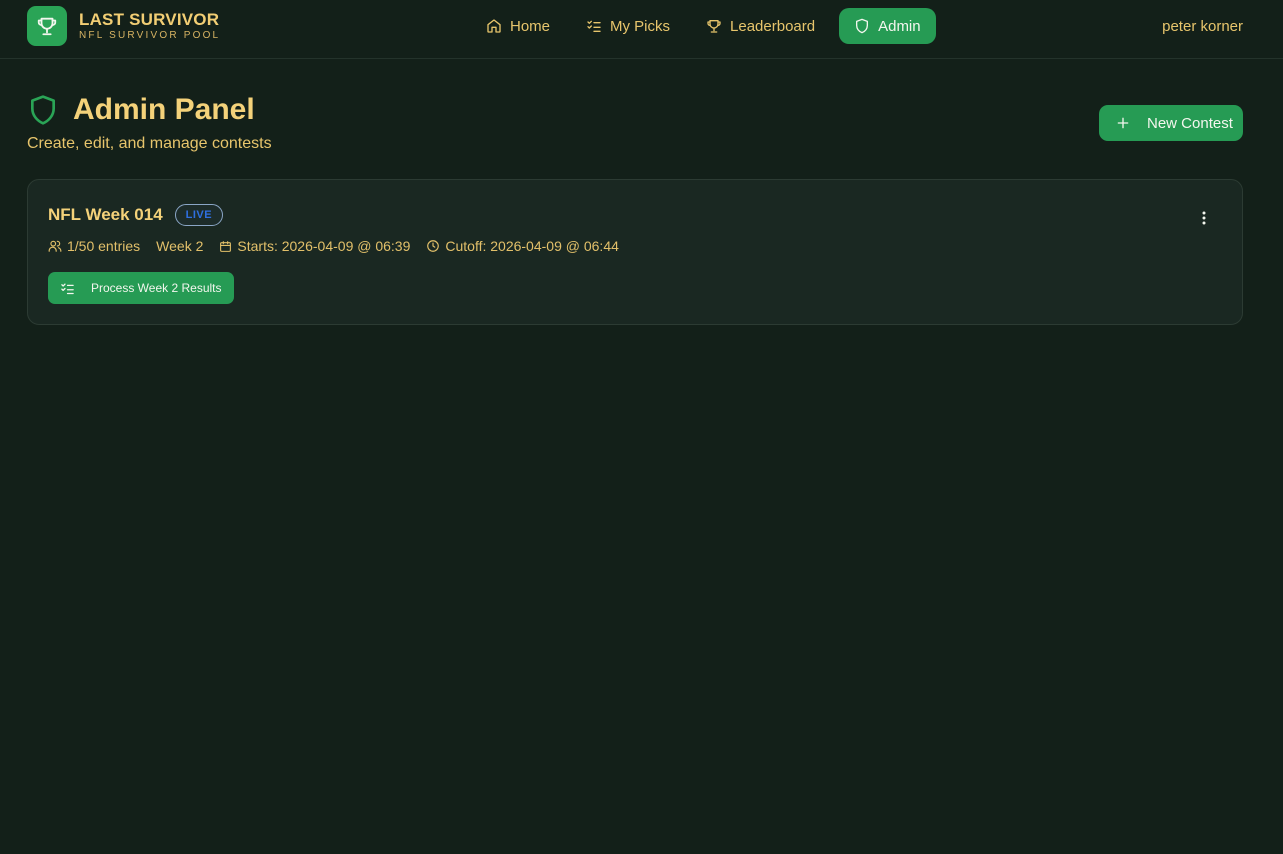 This screenshot has width=1283, height=854. Describe the element at coordinates (494, 26) in the screenshot. I see `home-icon` at that location.